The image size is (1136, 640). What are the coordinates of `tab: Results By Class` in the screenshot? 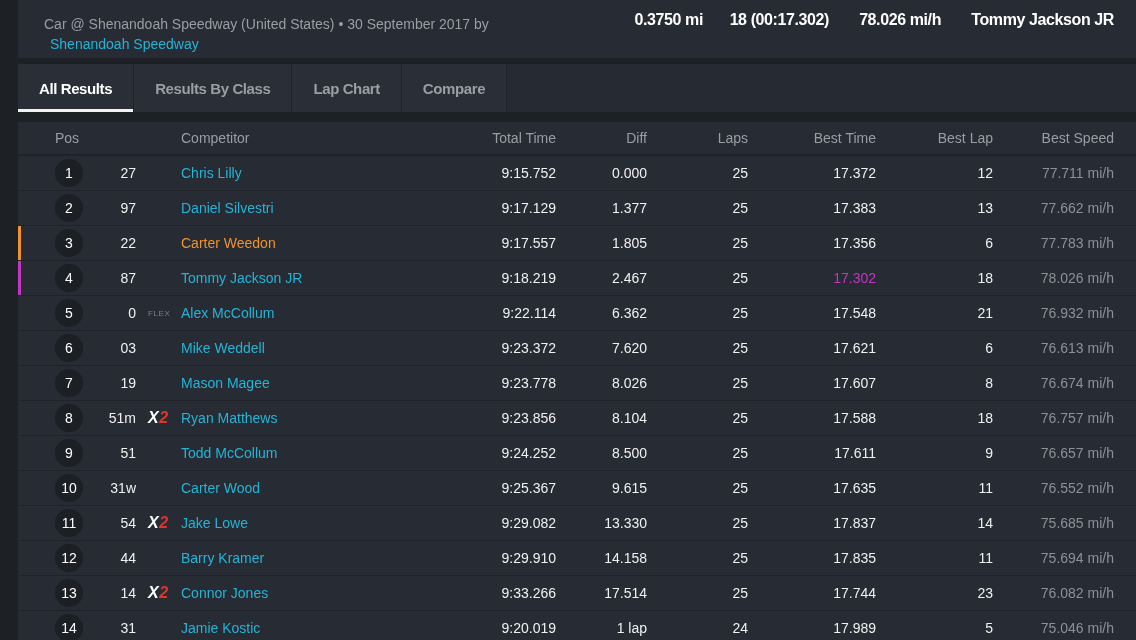 It's located at (213, 88).